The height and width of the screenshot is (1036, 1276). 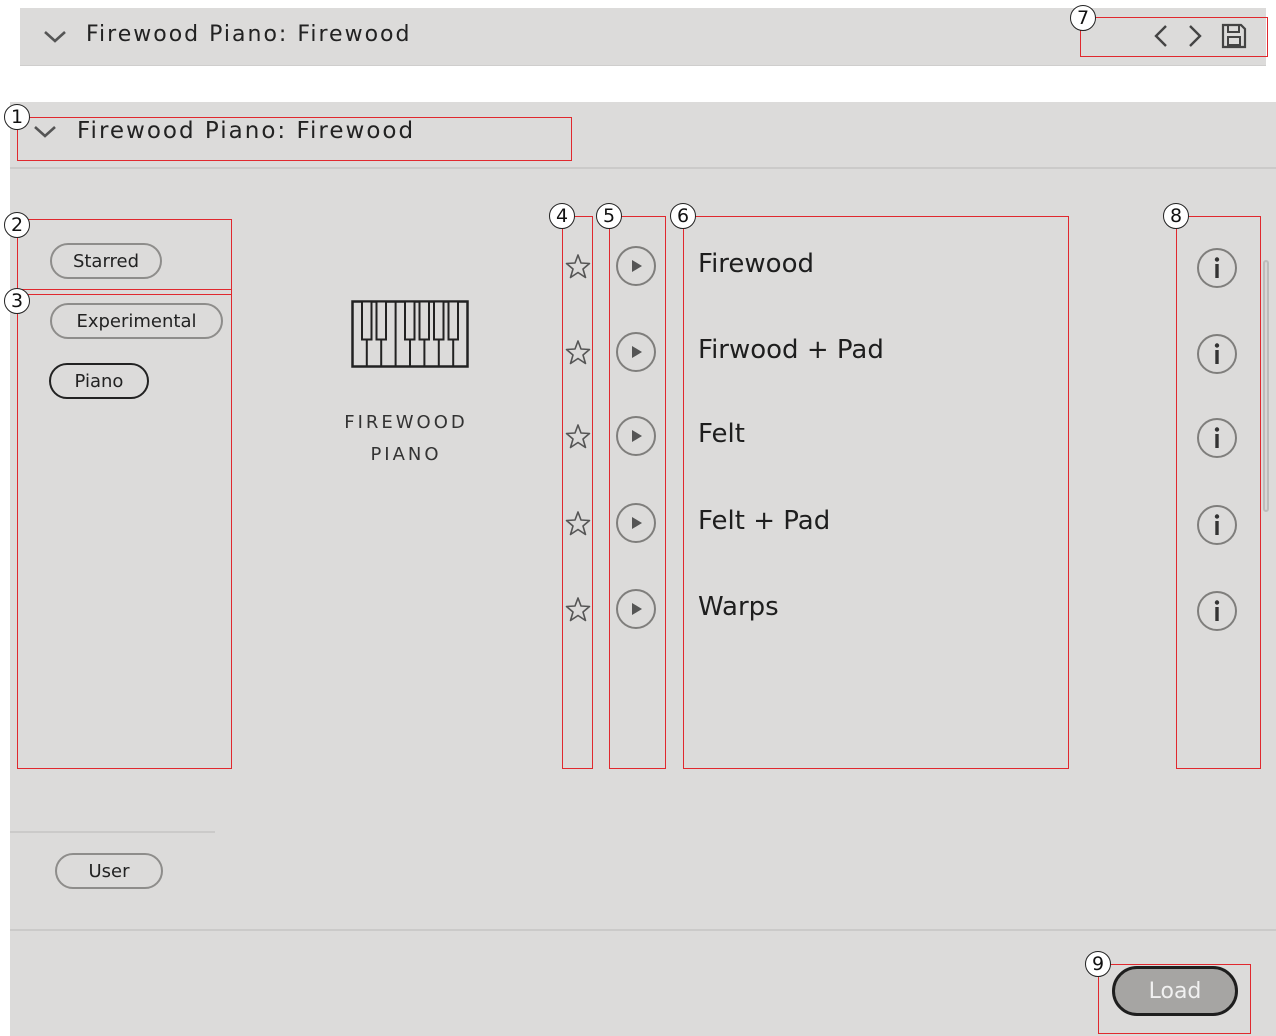 What do you see at coordinates (249, 34) in the screenshot?
I see `top-bar-title: Firewood Piano: Firewood` at bounding box center [249, 34].